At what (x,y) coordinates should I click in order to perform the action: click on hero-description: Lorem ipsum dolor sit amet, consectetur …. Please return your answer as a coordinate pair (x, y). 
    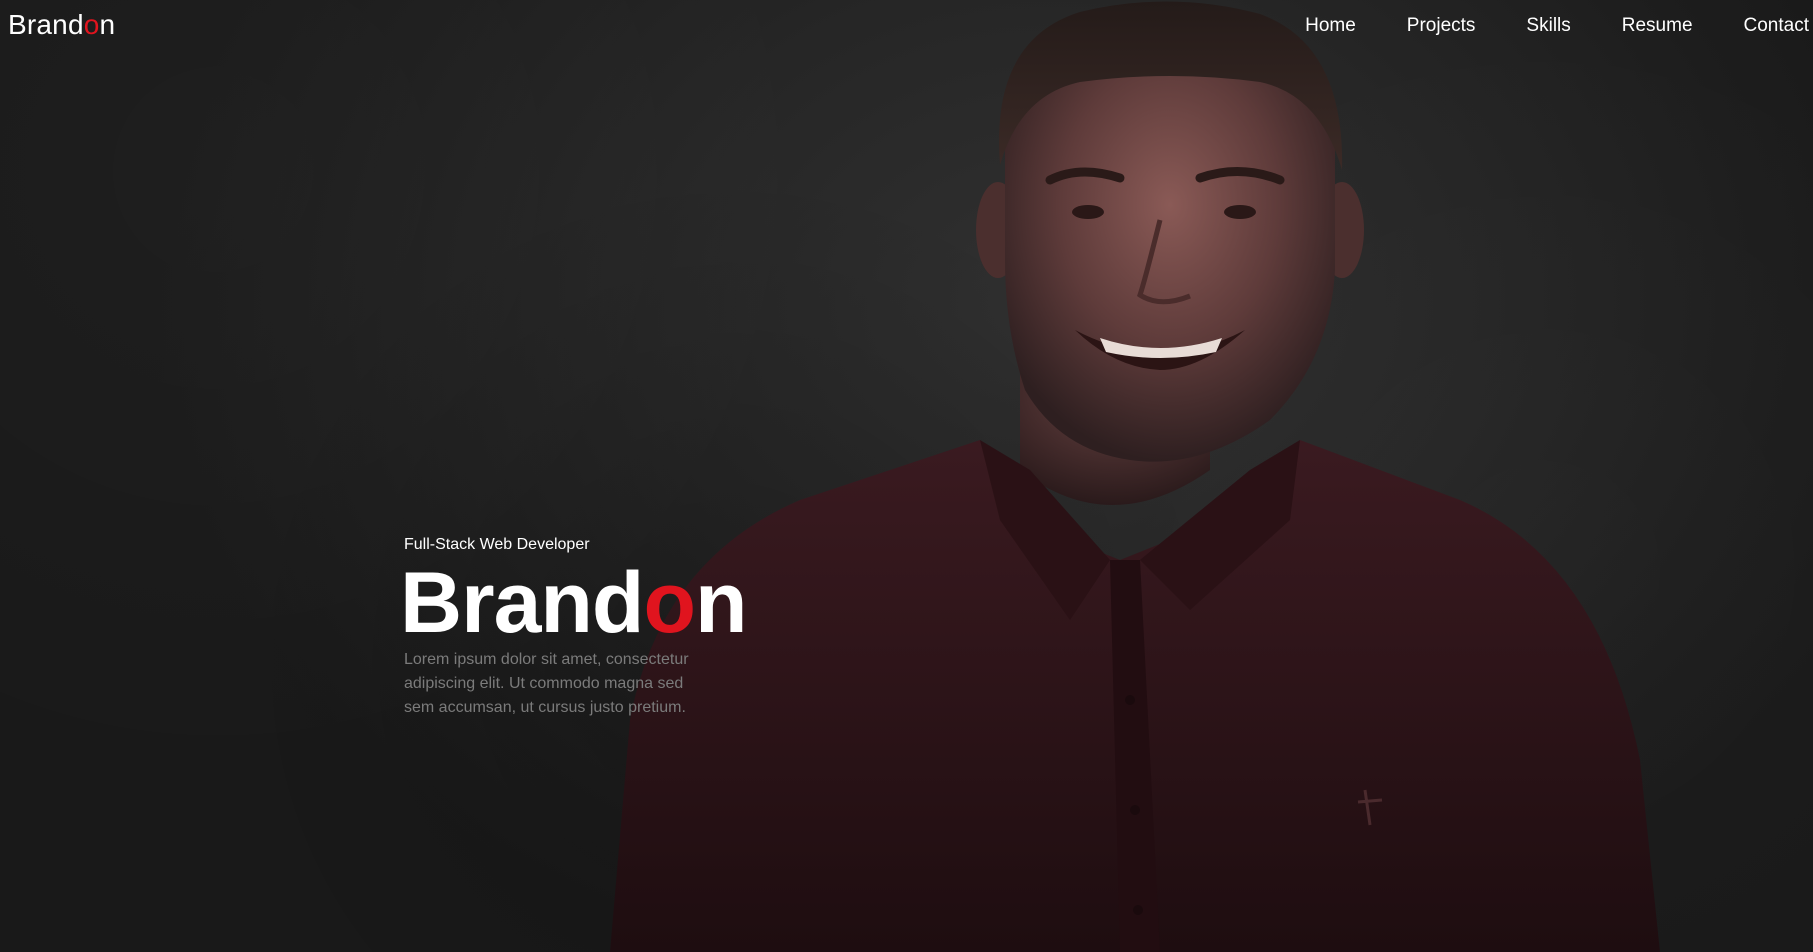
    Looking at the image, I should click on (546, 683).